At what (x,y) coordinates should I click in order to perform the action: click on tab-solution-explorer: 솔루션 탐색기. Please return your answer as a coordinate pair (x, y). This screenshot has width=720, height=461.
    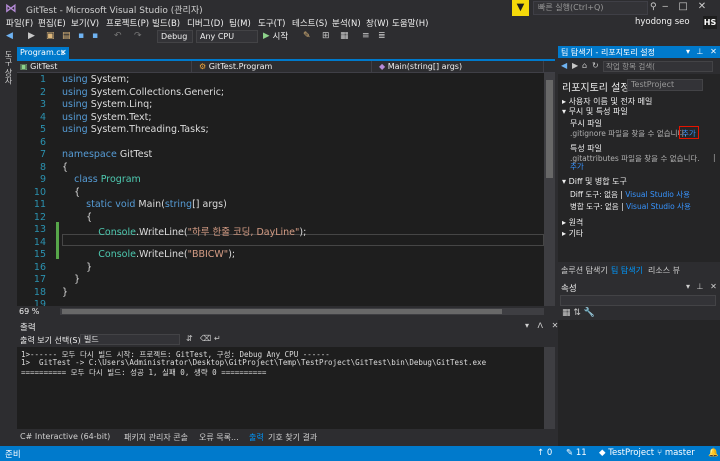
    Looking at the image, I should click on (584, 270).